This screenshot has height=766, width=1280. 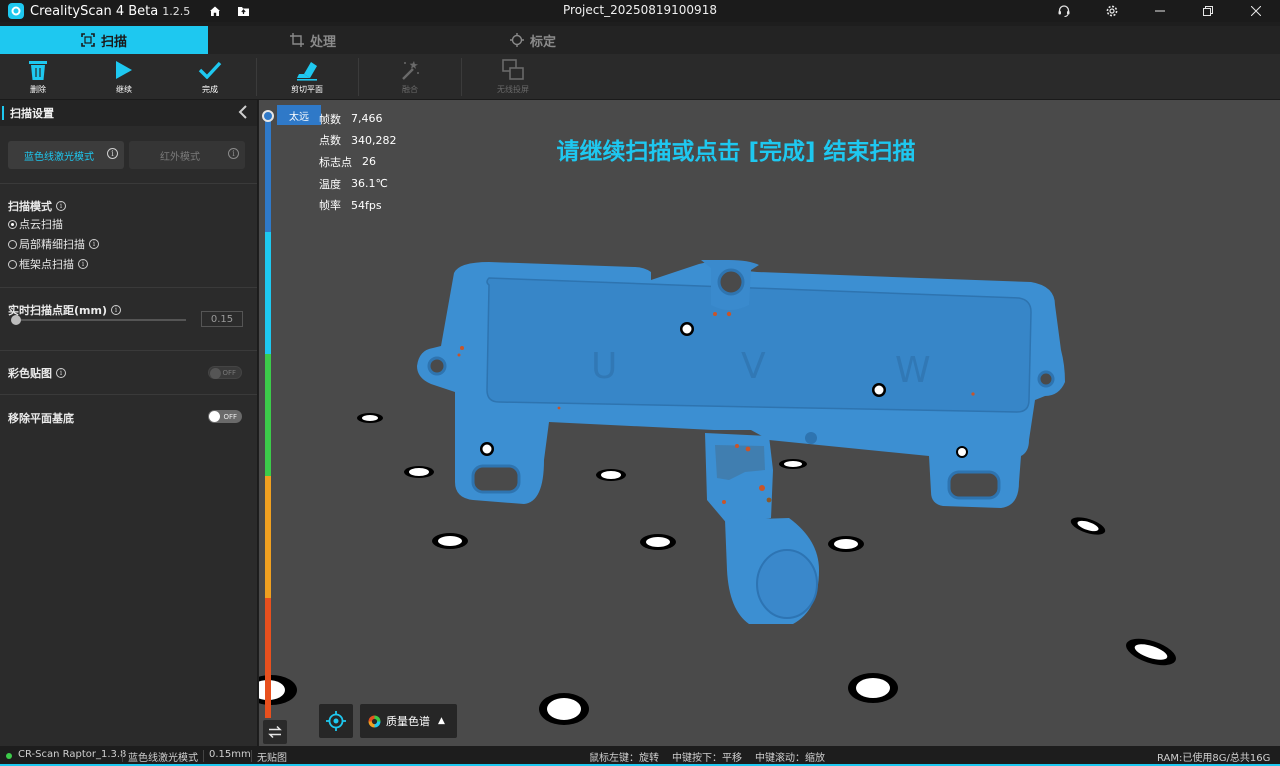 I want to click on radio-local-fine-scan: 局部精细扫描 i, so click(x=53, y=244).